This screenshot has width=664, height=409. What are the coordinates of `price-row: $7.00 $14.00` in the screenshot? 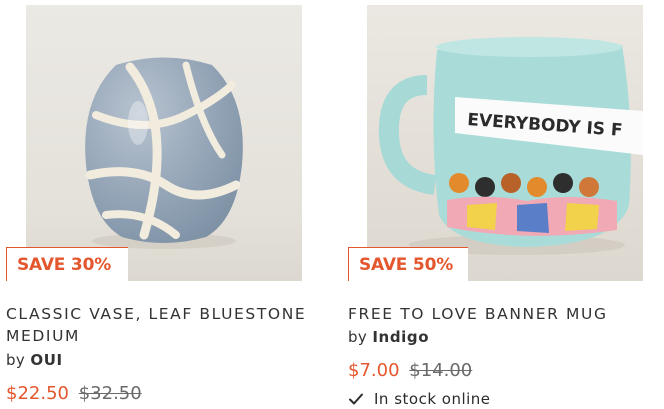 It's located at (410, 371).